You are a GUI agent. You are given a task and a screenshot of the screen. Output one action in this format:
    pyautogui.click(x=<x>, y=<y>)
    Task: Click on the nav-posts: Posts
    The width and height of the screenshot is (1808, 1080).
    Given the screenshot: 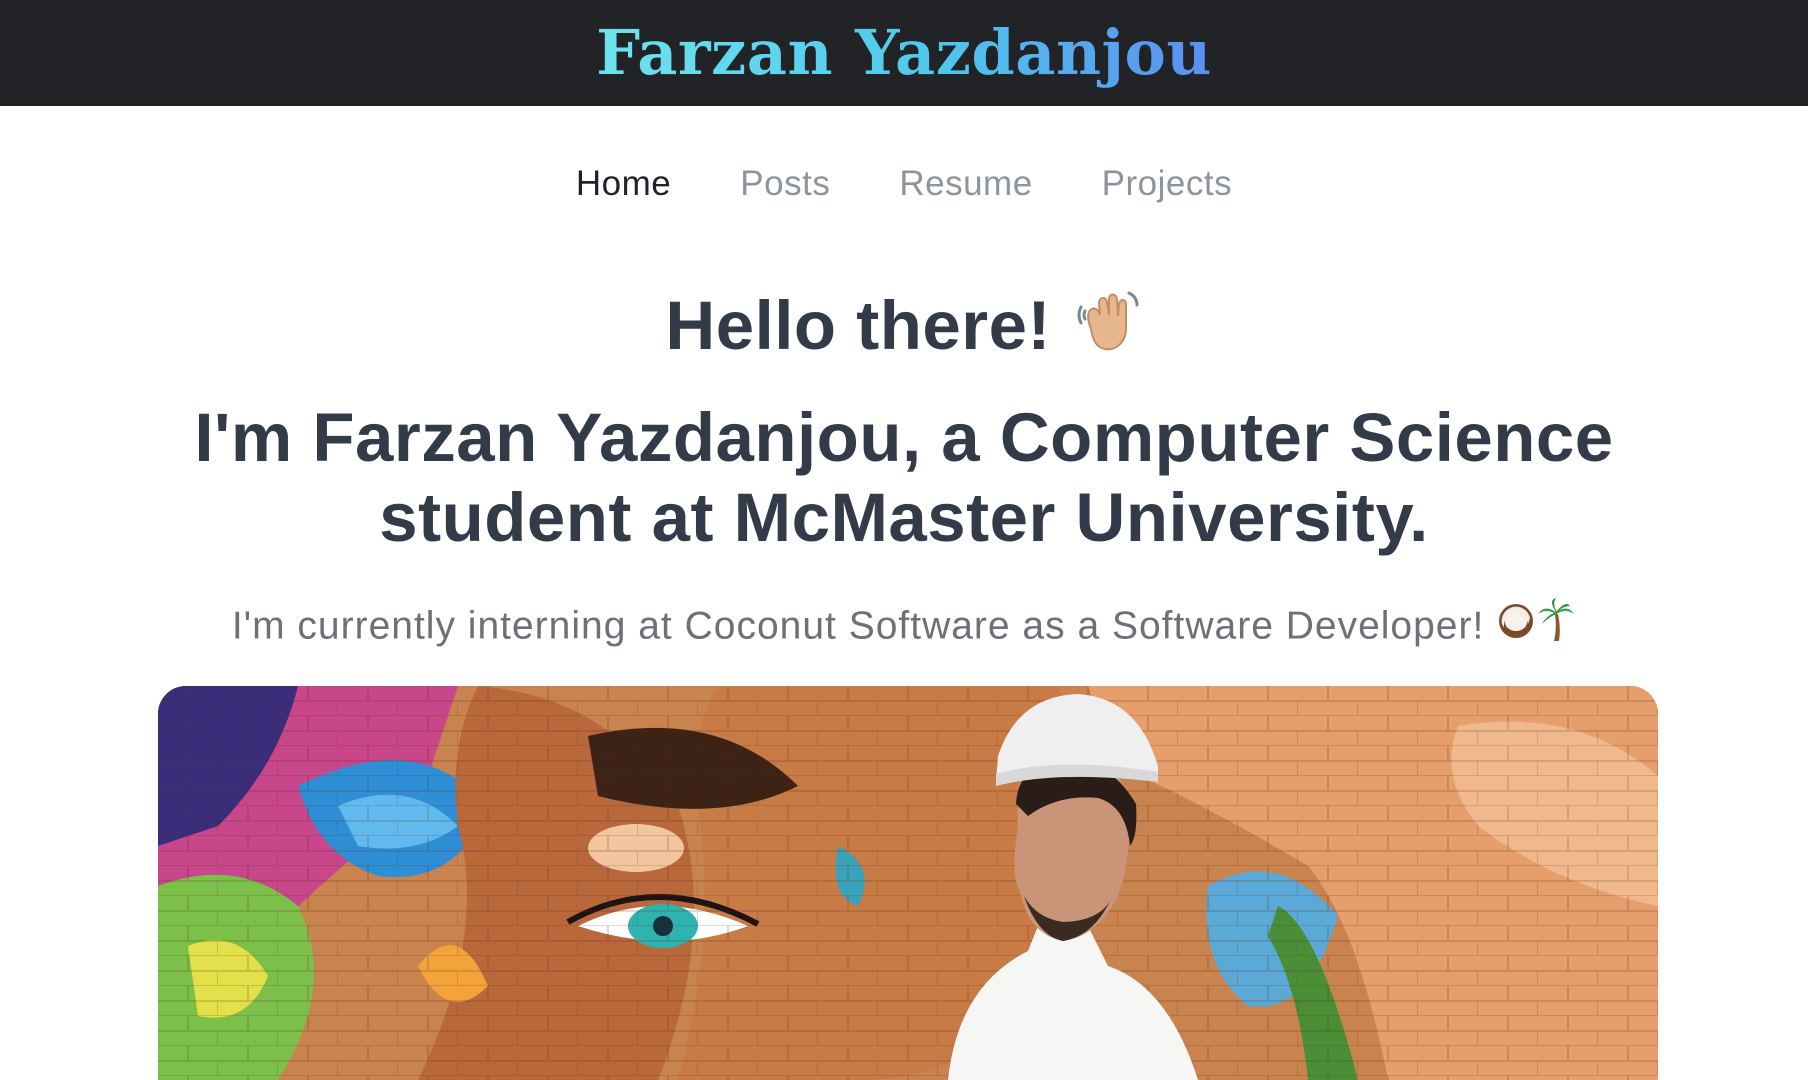 What is the action you would take?
    pyautogui.click(x=785, y=184)
    